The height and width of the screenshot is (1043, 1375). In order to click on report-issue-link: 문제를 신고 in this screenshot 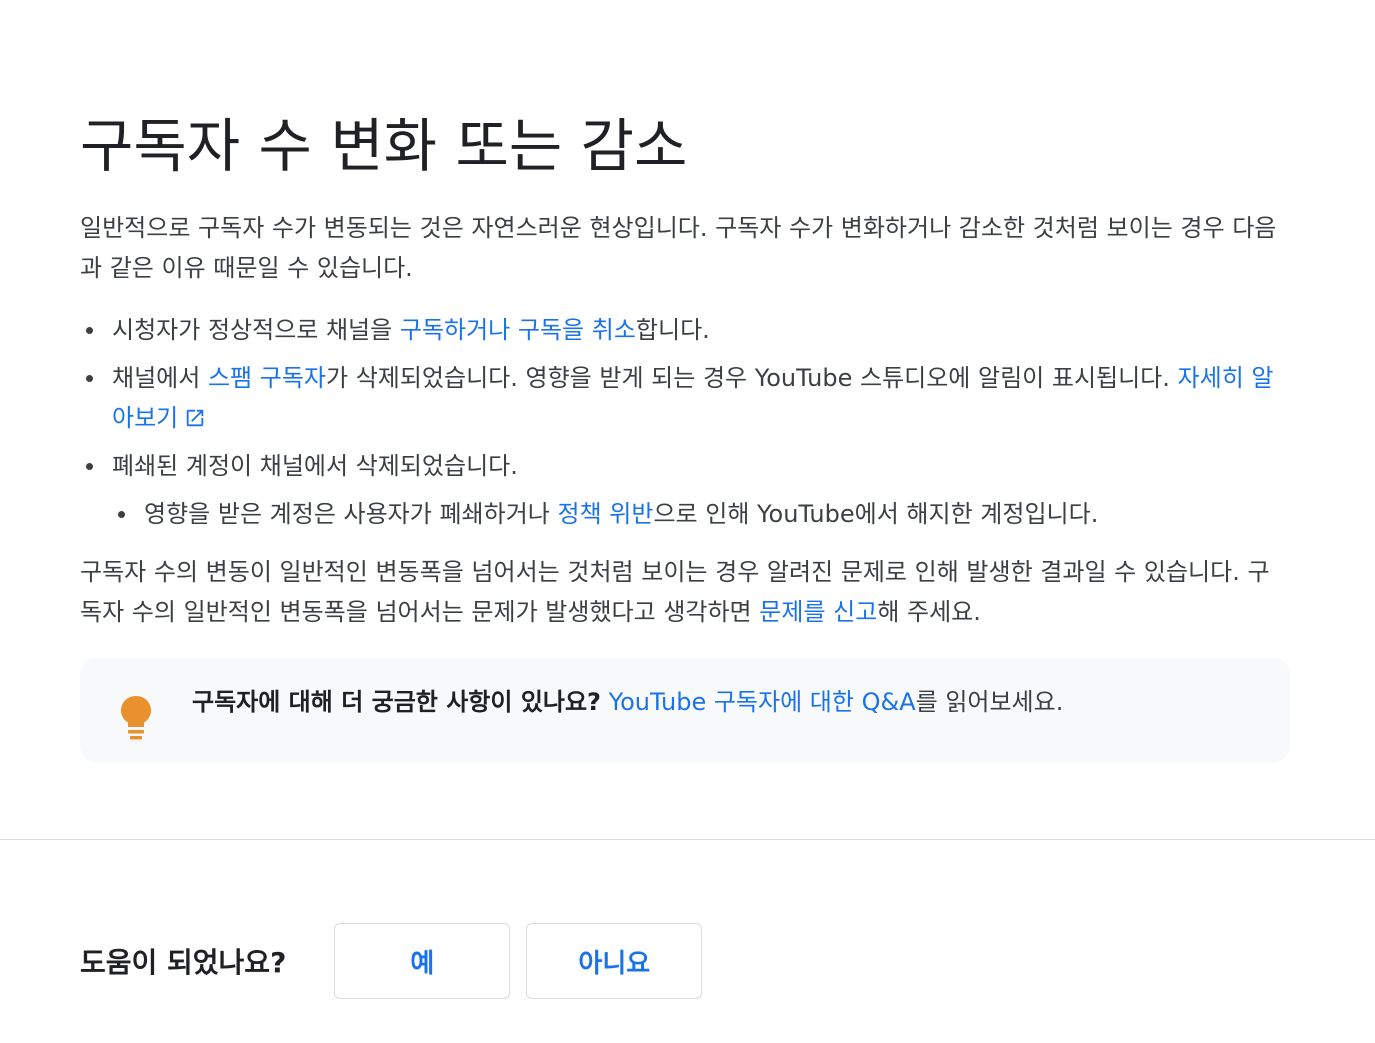, I will do `click(818, 612)`.